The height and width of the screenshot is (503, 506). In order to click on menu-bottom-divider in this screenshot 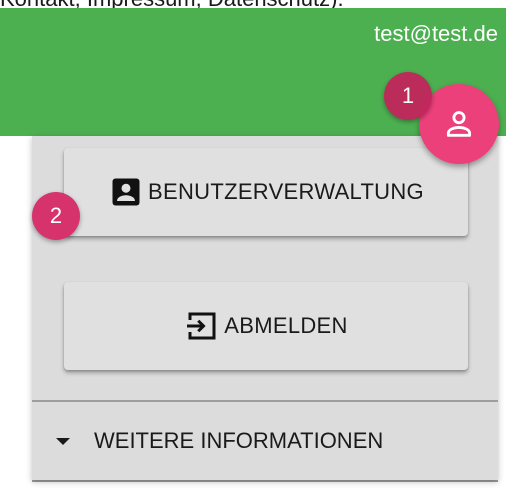, I will do `click(265, 481)`.